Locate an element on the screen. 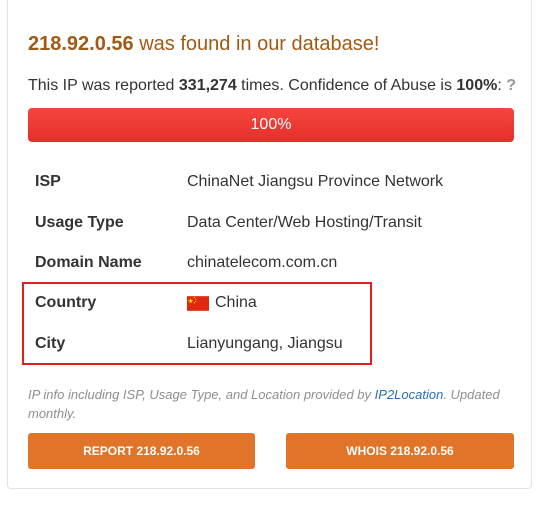 This screenshot has height=505, width=551. info-key: Country is located at coordinates (66, 302).